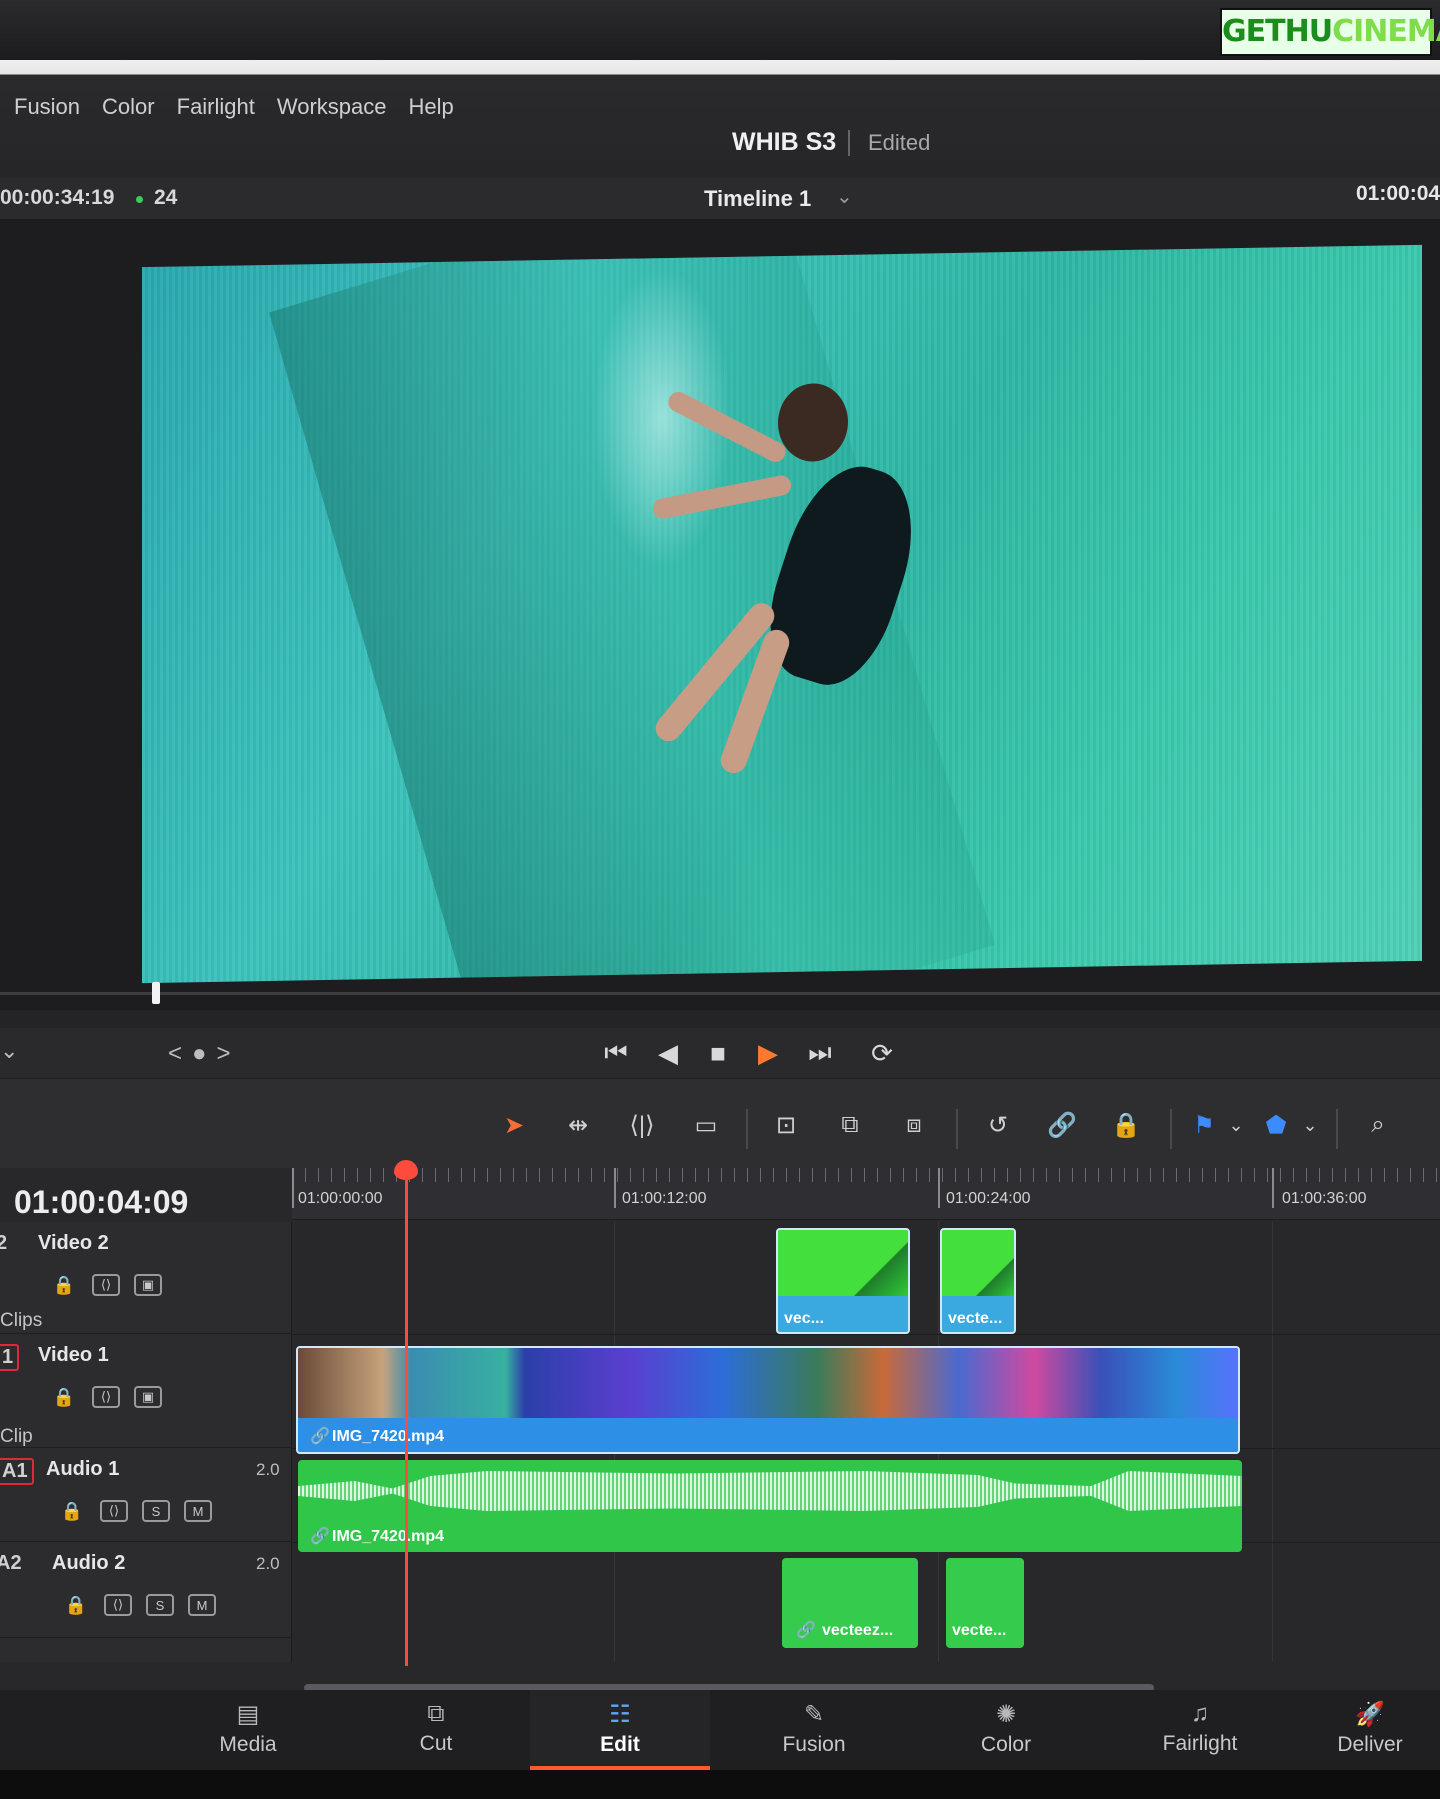 The width and height of the screenshot is (1440, 1799). What do you see at coordinates (16, 1436) in the screenshot?
I see `track-subtitle: Clip` at bounding box center [16, 1436].